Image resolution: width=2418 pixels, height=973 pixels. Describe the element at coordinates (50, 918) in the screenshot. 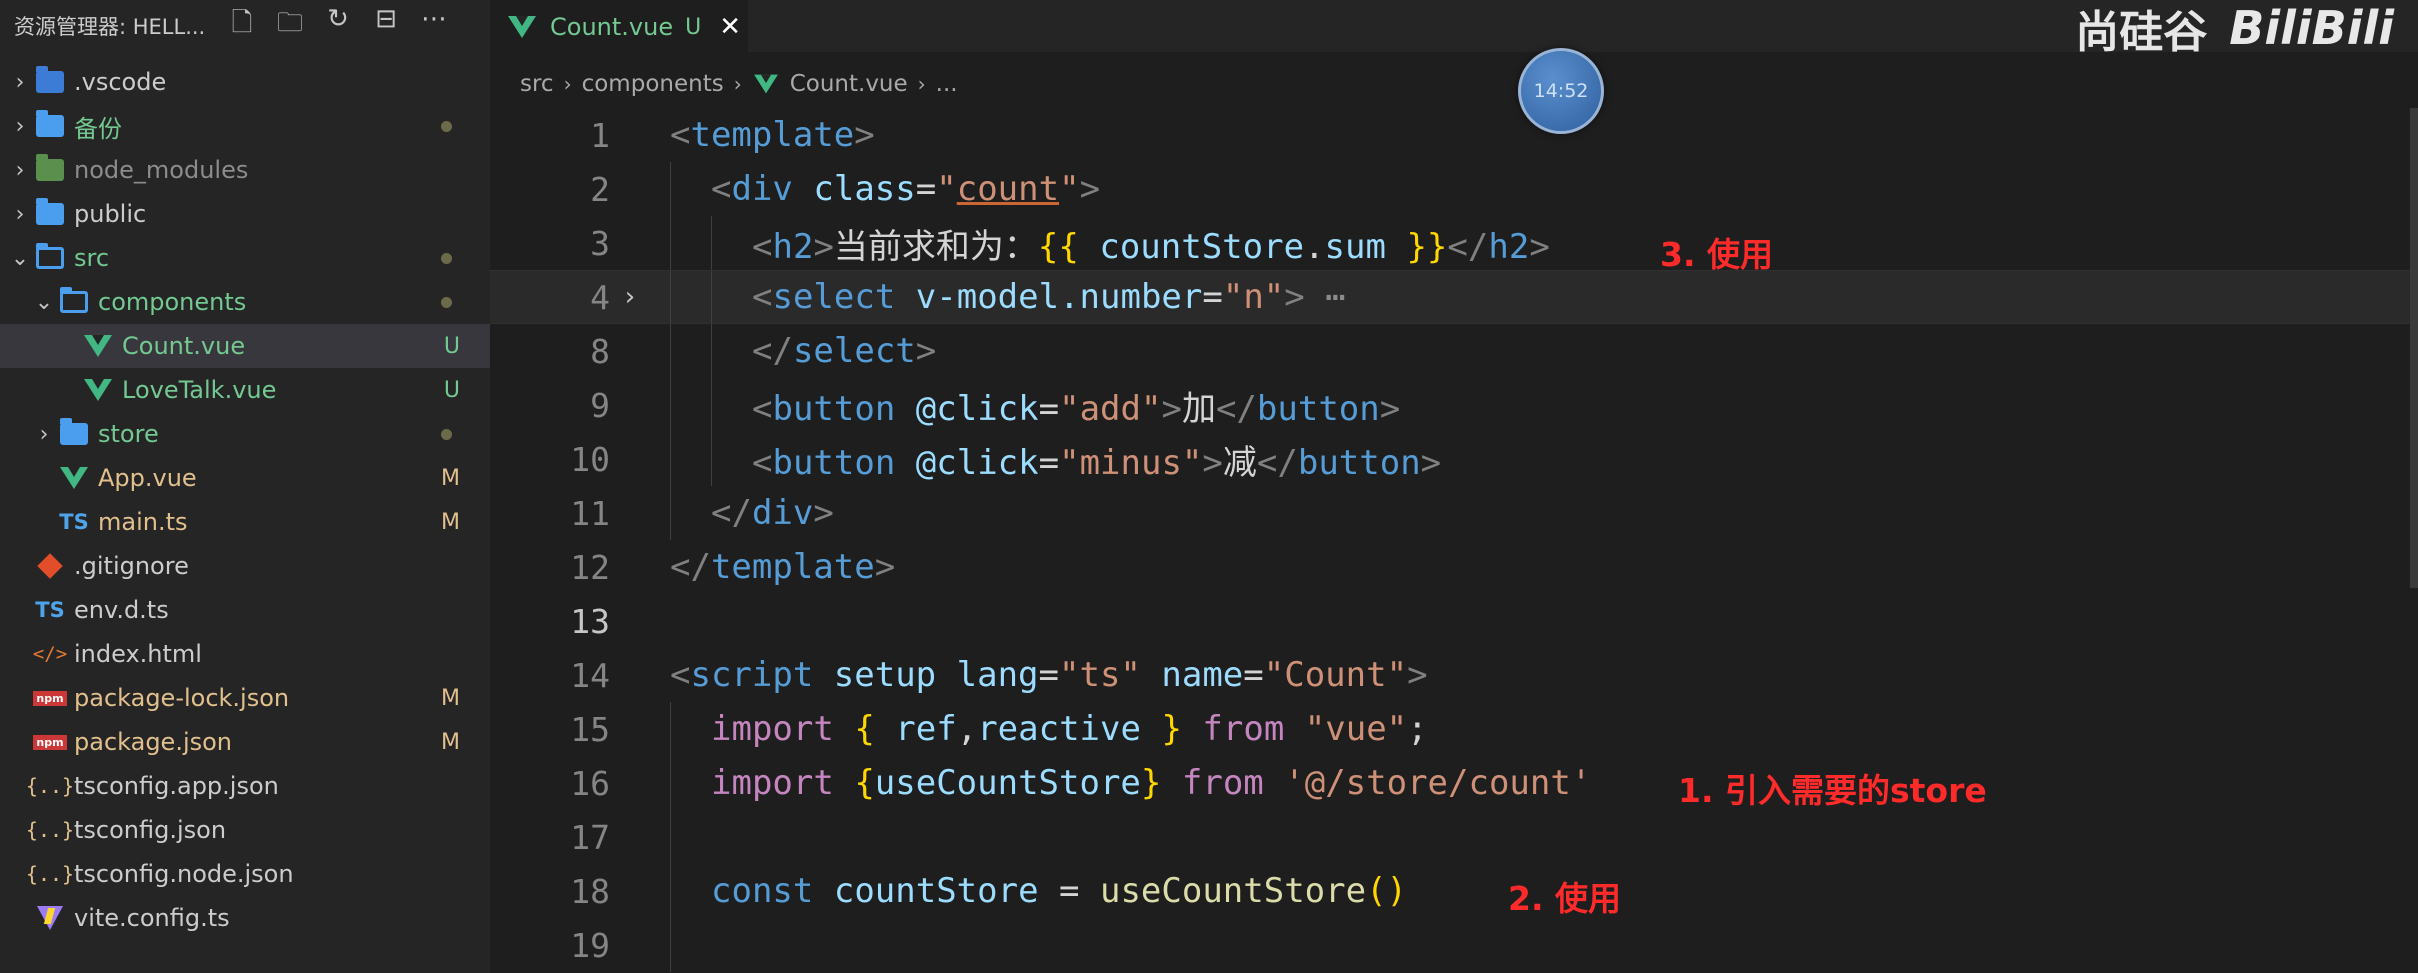

I see `vite-file-icon` at that location.